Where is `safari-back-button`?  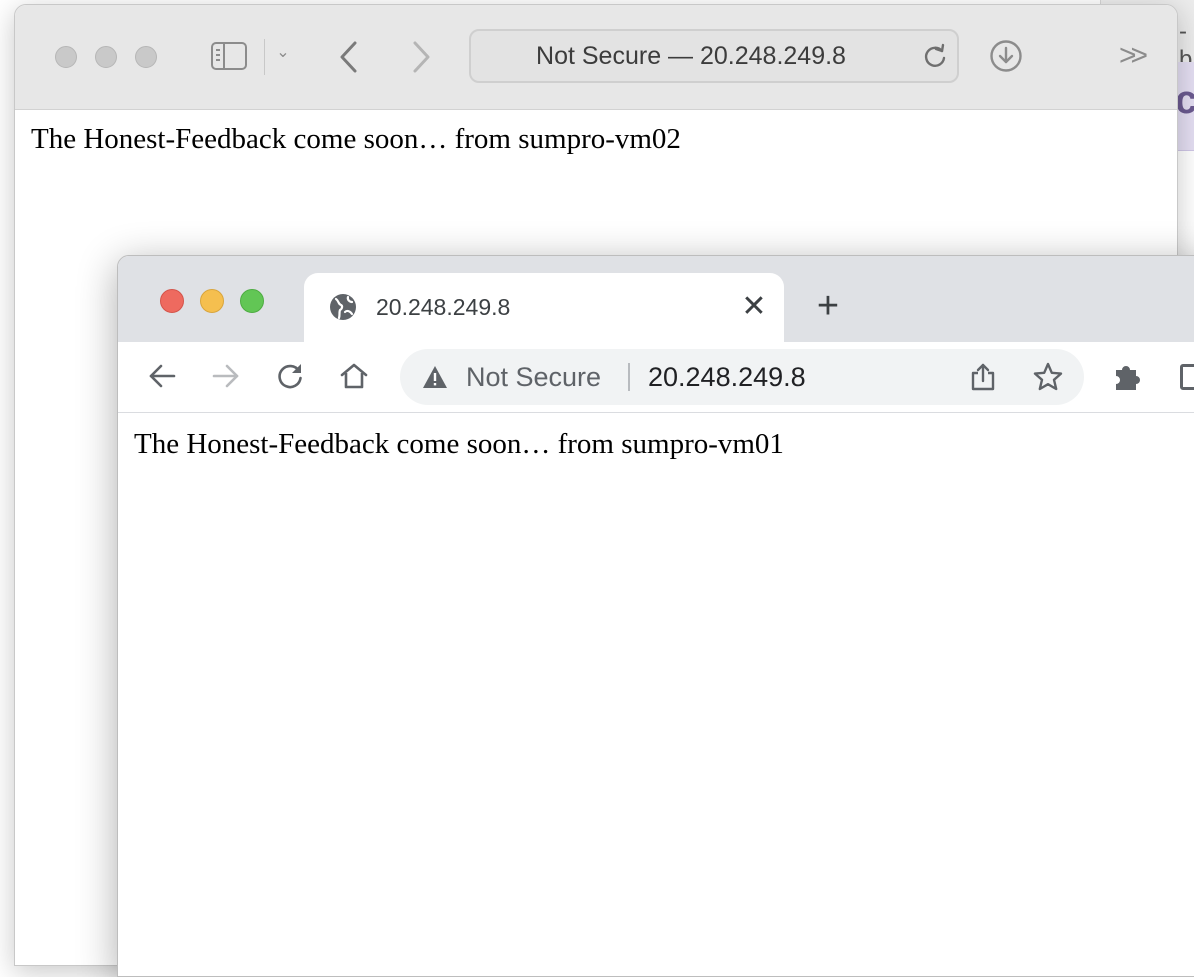 safari-back-button is located at coordinates (349, 57).